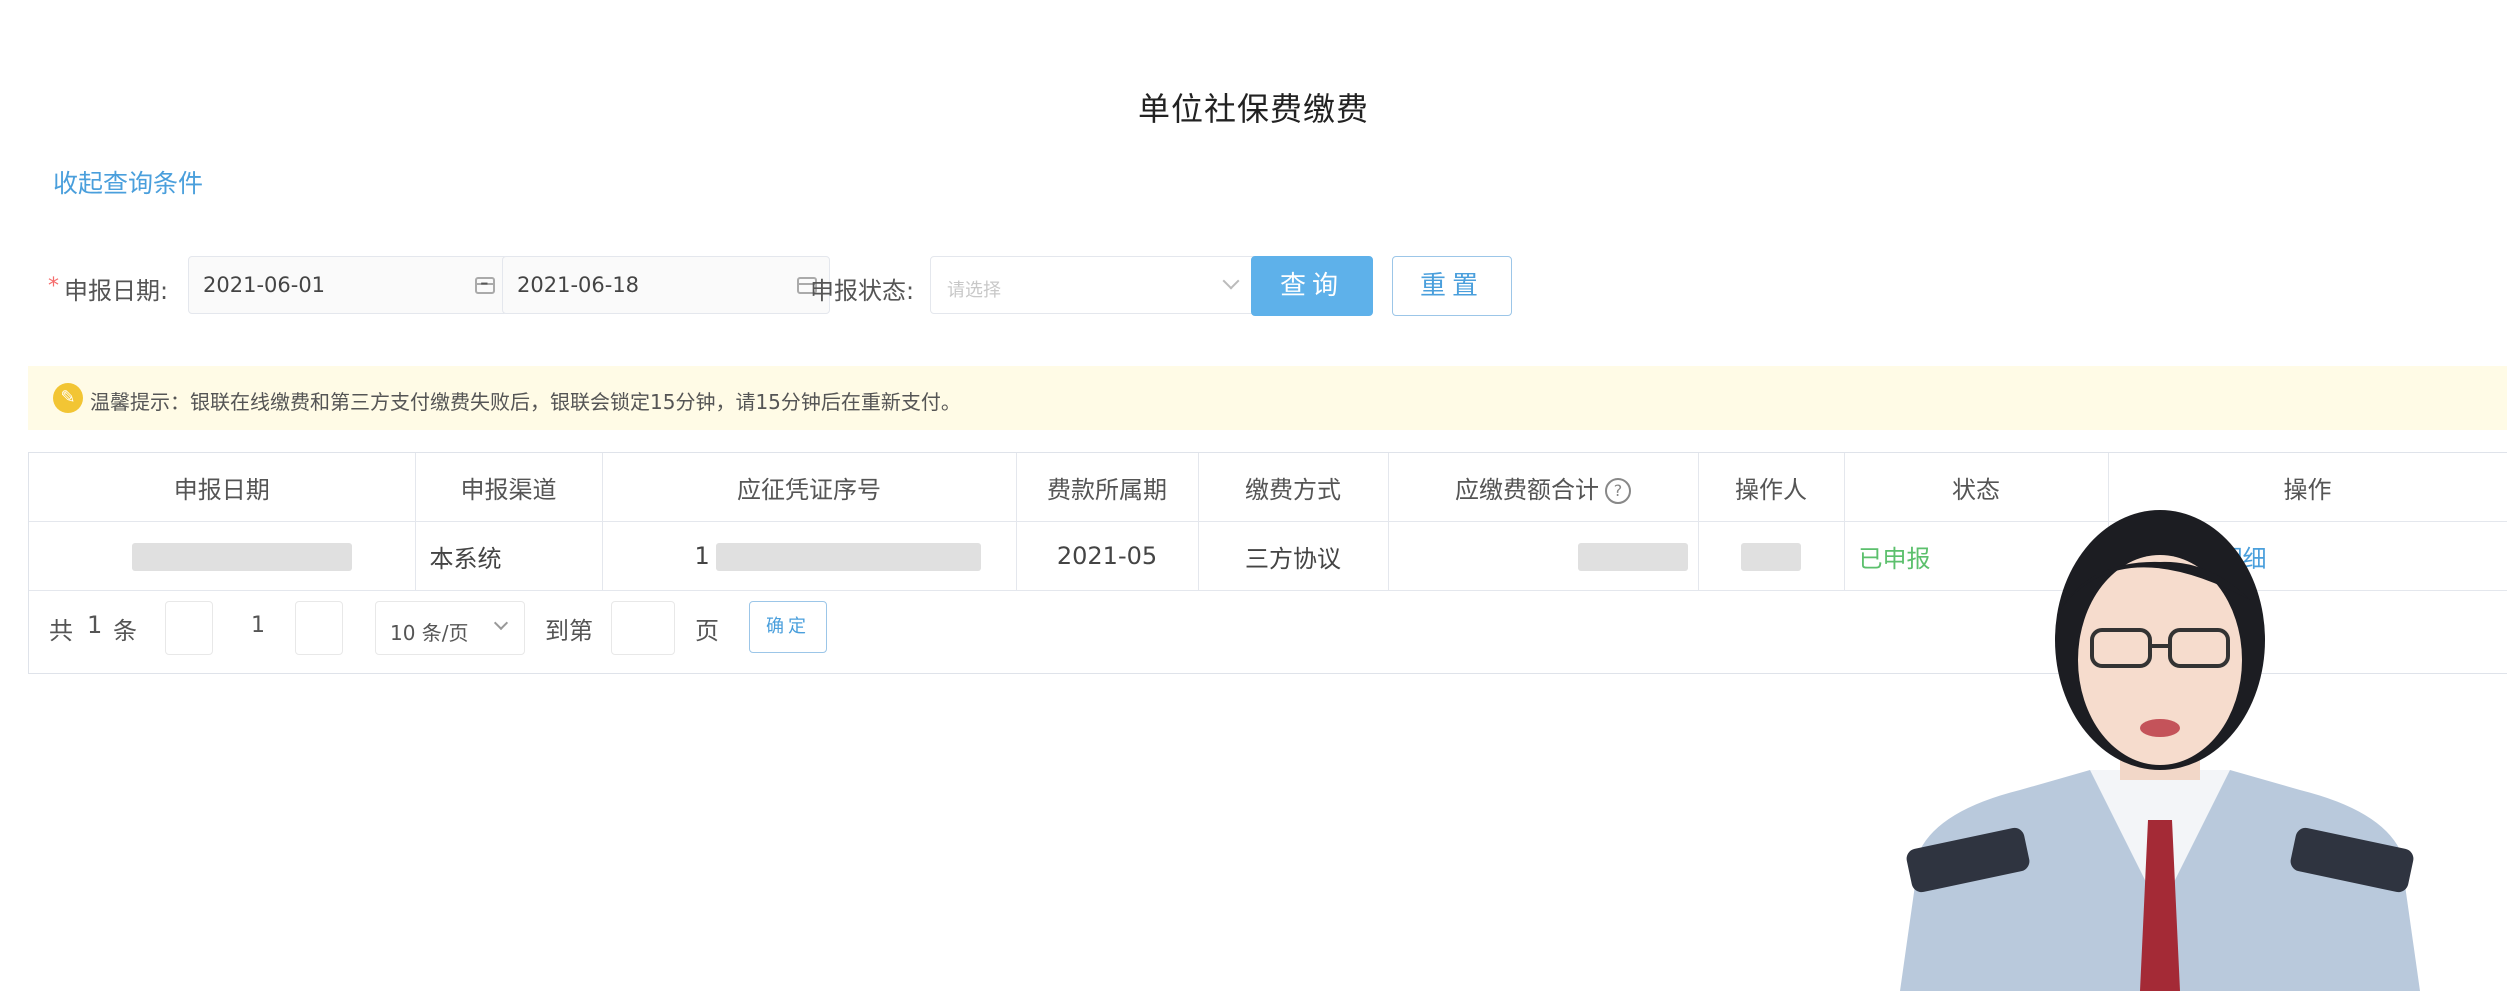 The height and width of the screenshot is (991, 2507). Describe the element at coordinates (509, 487) in the screenshot. I see `col-header: 申报渠道` at that location.